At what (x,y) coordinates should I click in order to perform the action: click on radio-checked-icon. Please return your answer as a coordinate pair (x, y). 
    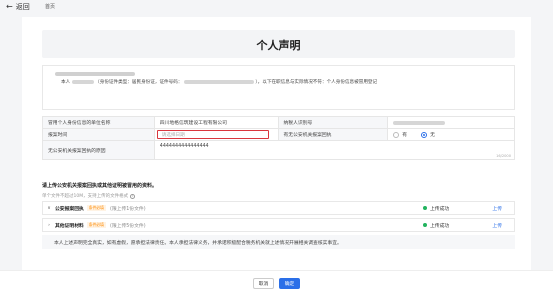
    Looking at the image, I should click on (424, 134).